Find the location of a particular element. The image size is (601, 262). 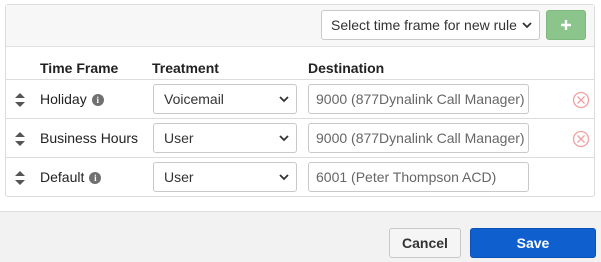

cancel-button: Cancel is located at coordinates (425, 243).